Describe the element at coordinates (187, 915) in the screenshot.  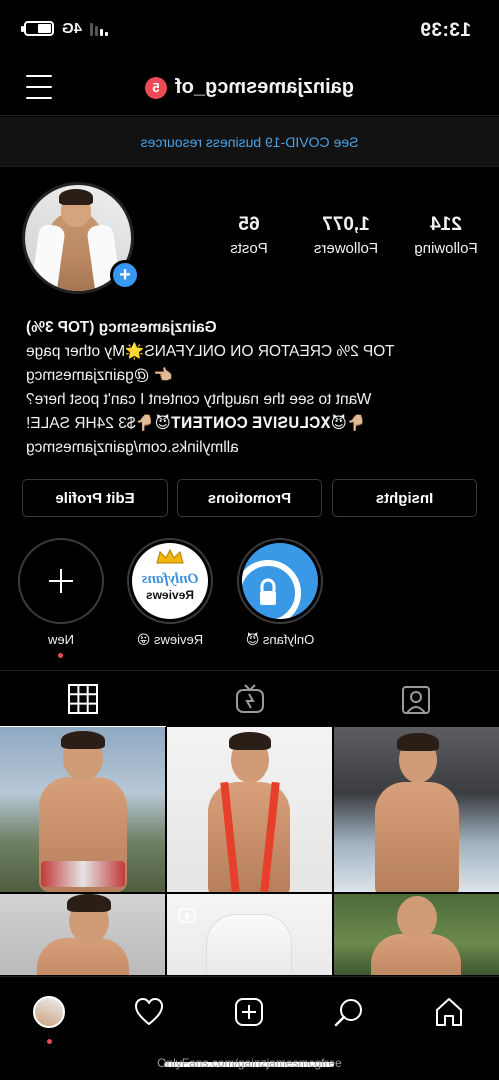
I see `igtv-post-icon` at that location.